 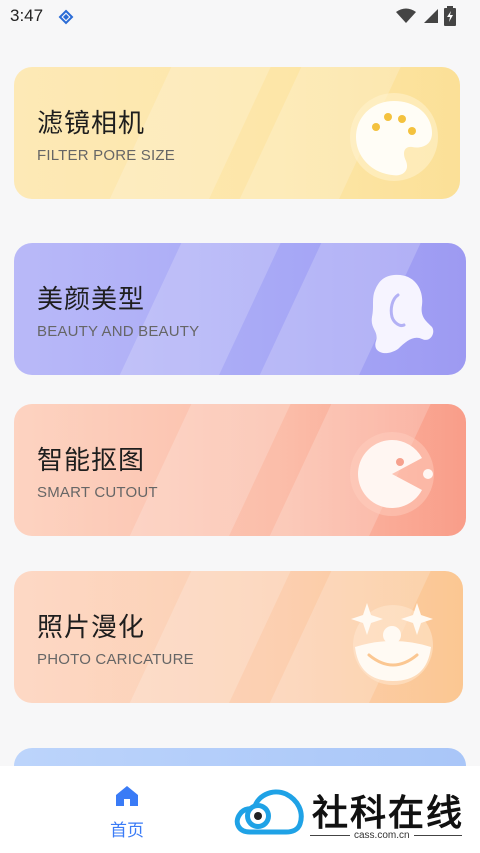 What do you see at coordinates (450, 16) in the screenshot?
I see `battery-charging-icon` at bounding box center [450, 16].